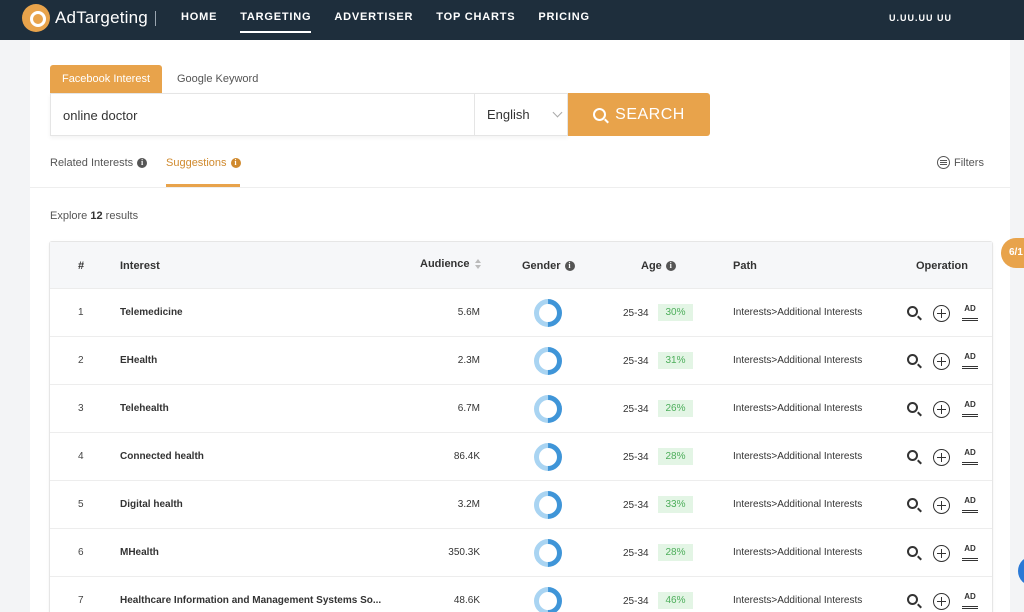 The height and width of the screenshot is (612, 1024). Describe the element at coordinates (969, 162) in the screenshot. I see `filters-label: Filters` at that location.